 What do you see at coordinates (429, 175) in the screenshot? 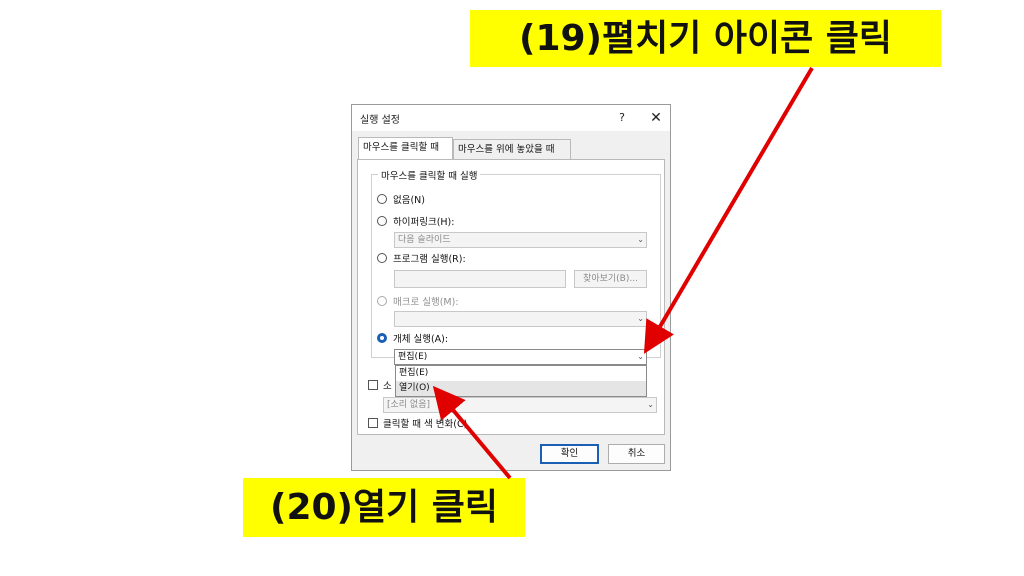
I see `group-label: 마우스를 클릭할 때 실행` at bounding box center [429, 175].